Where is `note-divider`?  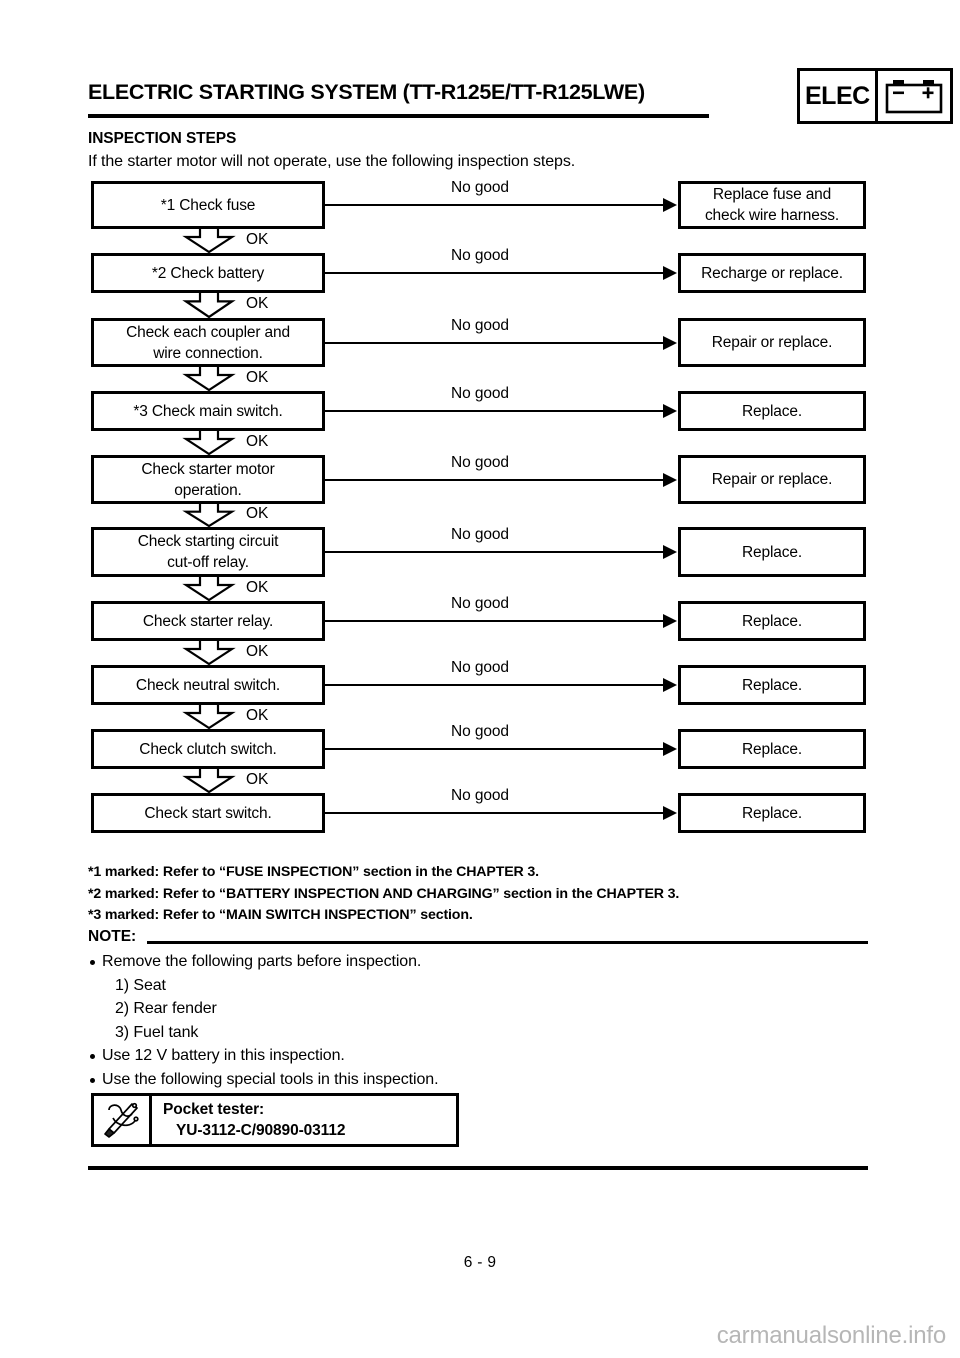 note-divider is located at coordinates (507, 942).